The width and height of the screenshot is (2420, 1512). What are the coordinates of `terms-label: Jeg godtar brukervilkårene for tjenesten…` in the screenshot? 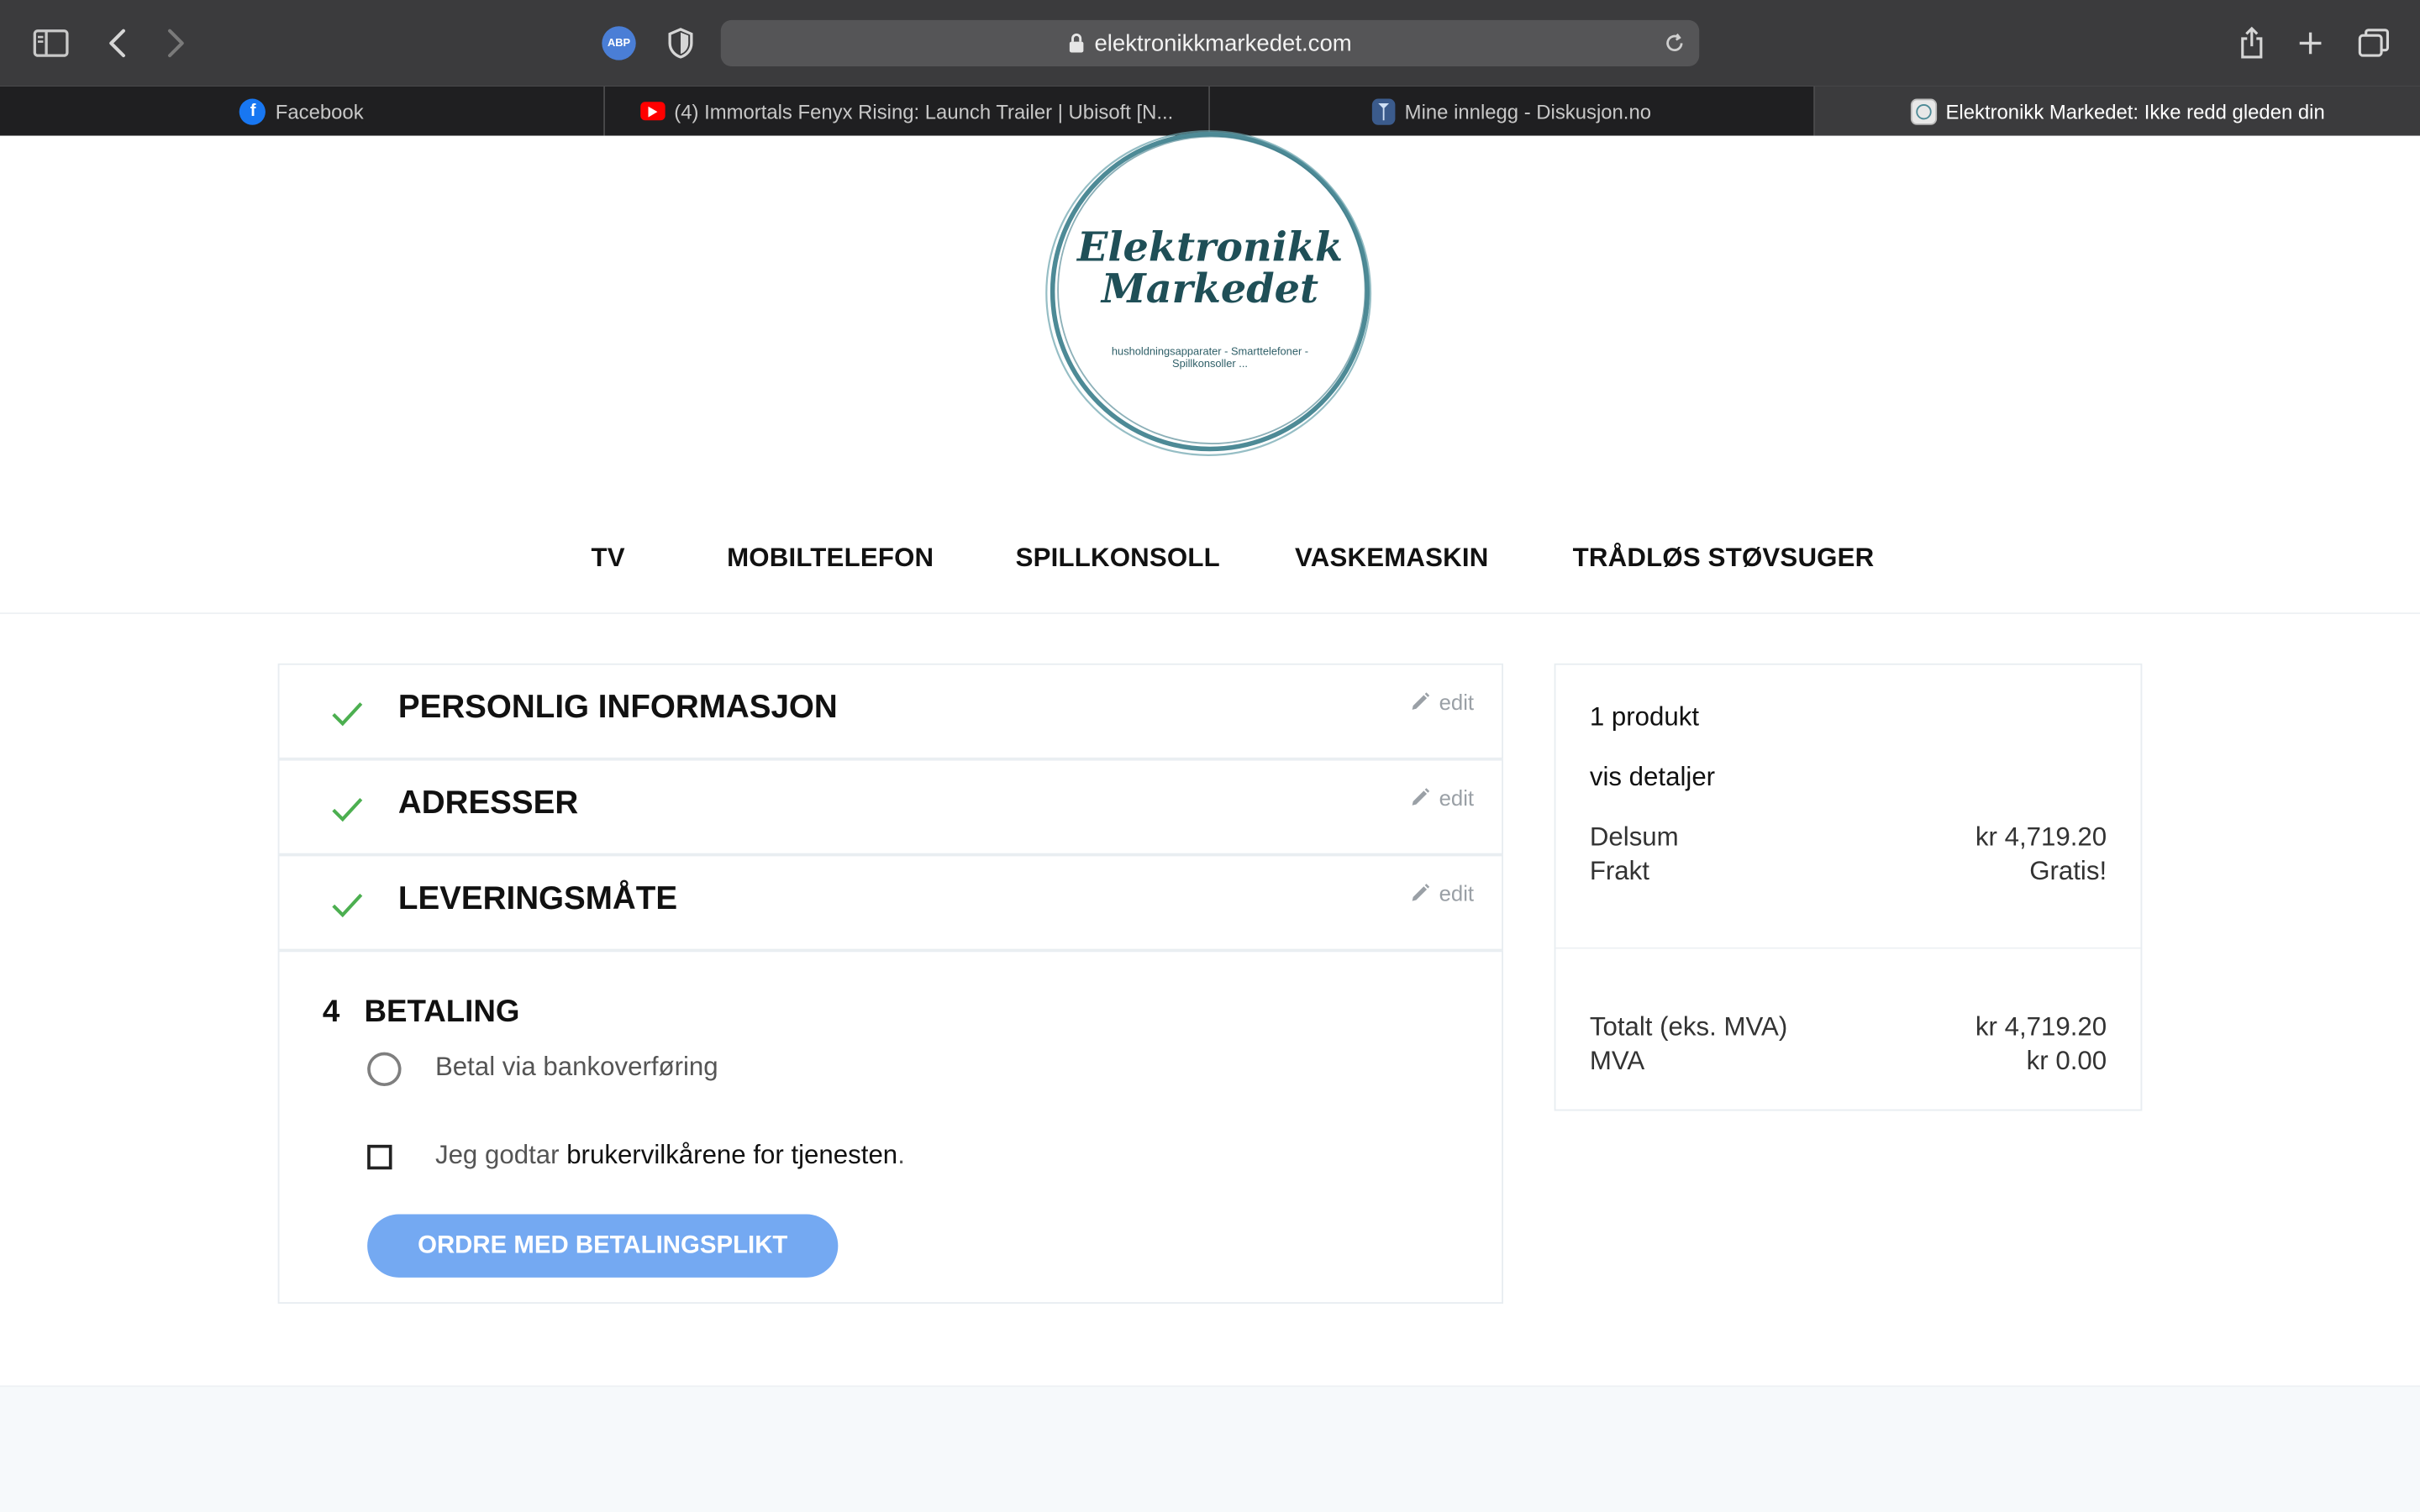 It's located at (670, 1155).